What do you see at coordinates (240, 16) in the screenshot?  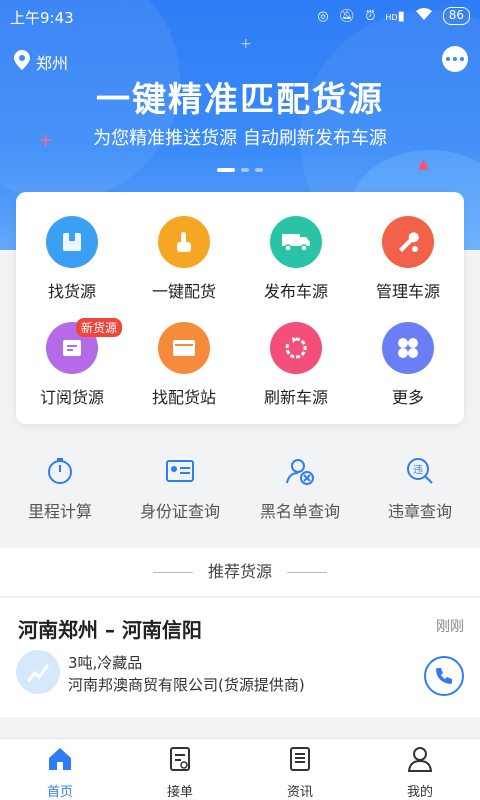 I see `status-bar: 上午9:43 ◎ 🔕︎ ⏰︎ HD▮ 86` at bounding box center [240, 16].